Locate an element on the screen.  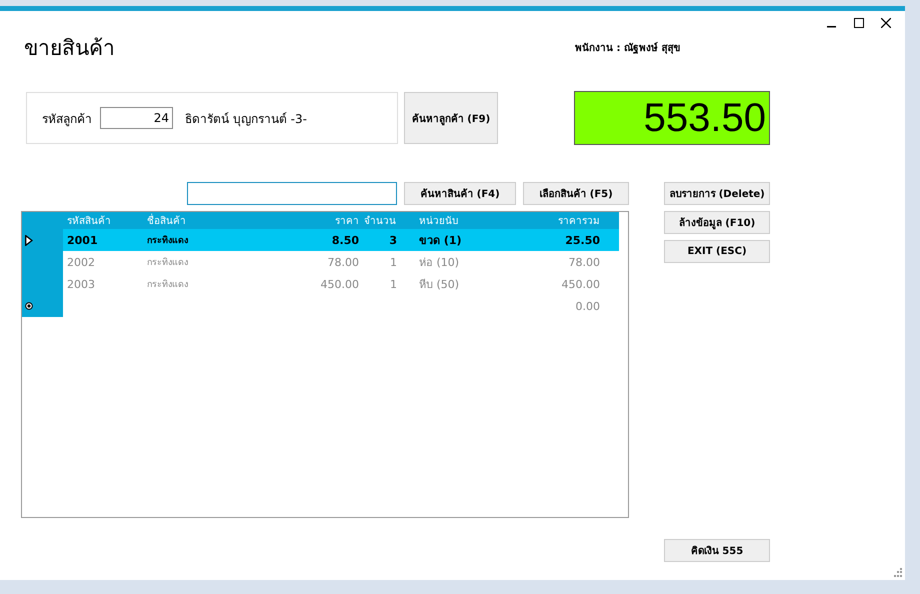
table-cell: ขวด (1) is located at coordinates (440, 240).